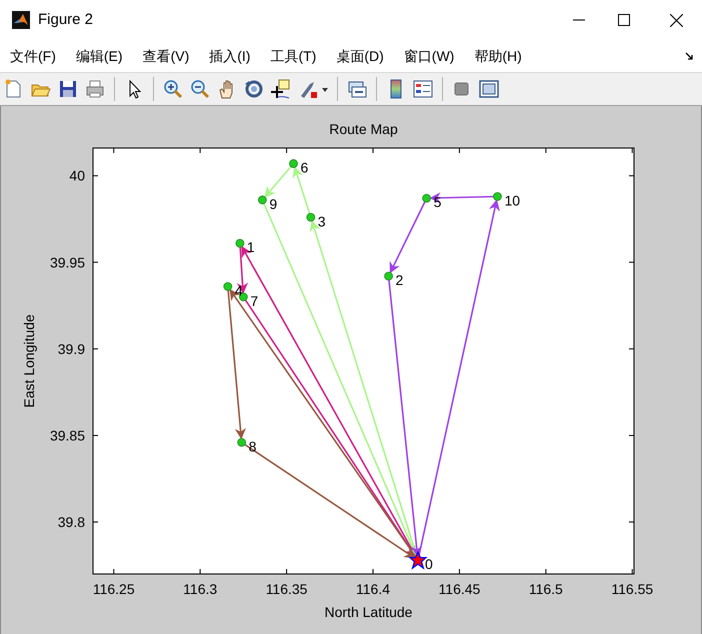  I want to click on maximize-icon, so click(624, 20).